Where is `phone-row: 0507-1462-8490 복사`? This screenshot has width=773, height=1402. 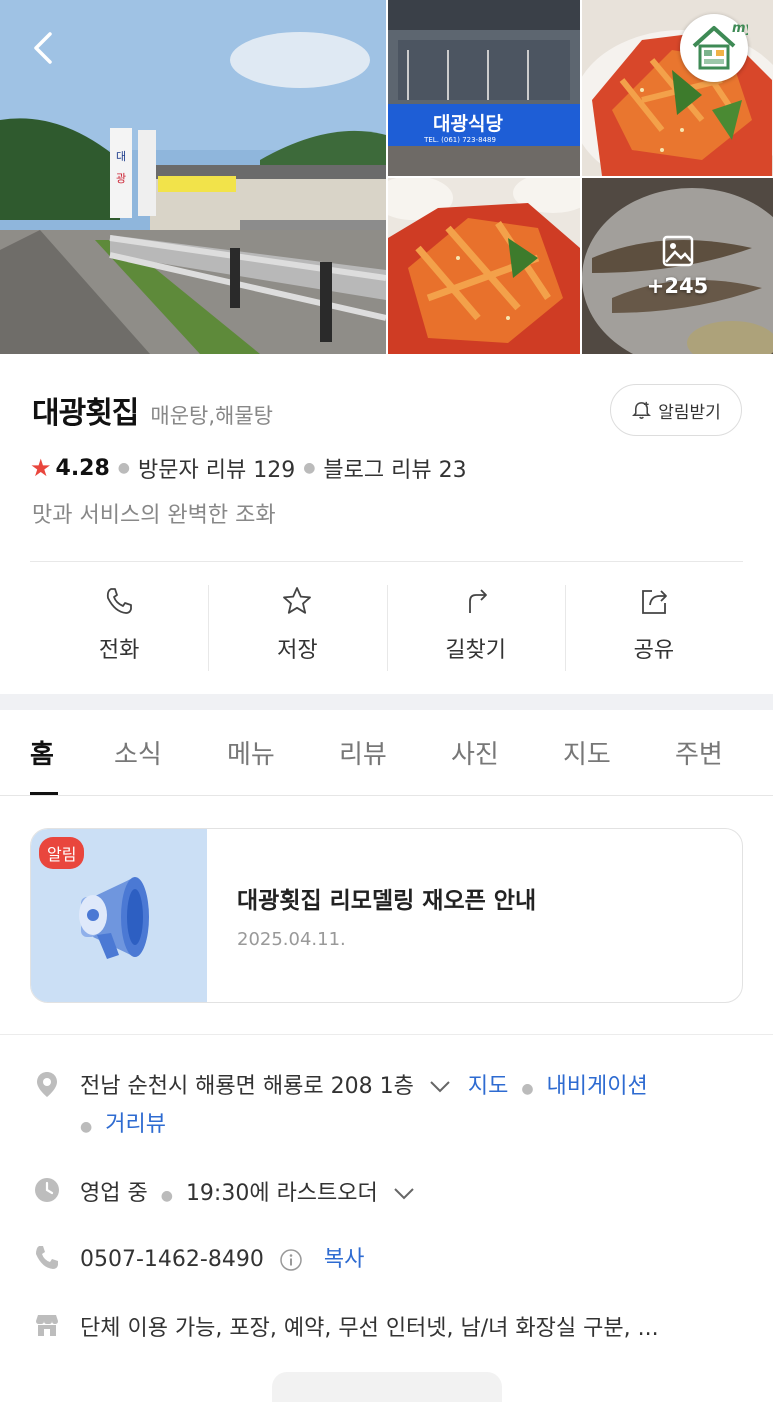 phone-row: 0507-1462-8490 복사 is located at coordinates (222, 1257).